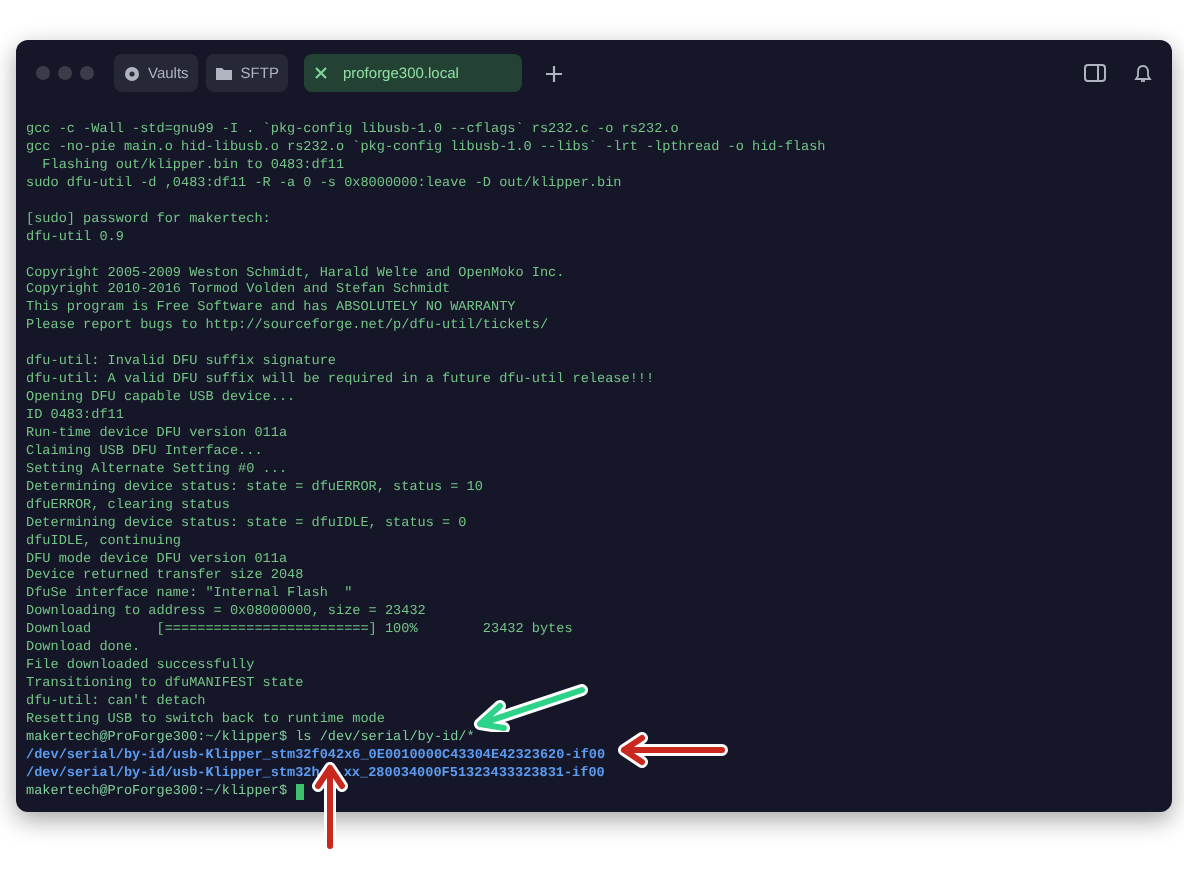 This screenshot has width=1184, height=888. Describe the element at coordinates (299, 792) in the screenshot. I see `terminal-cursor` at that location.